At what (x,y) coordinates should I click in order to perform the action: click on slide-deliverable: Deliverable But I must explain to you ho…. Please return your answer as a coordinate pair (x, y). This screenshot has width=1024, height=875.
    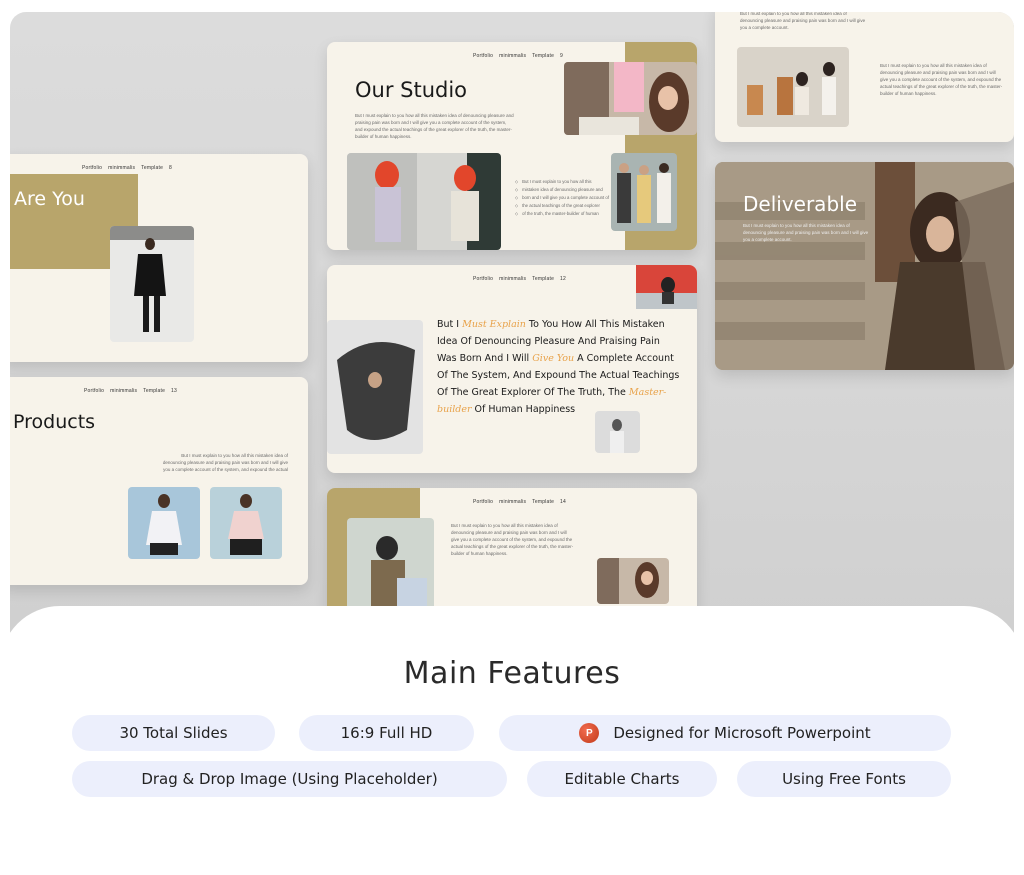
    Looking at the image, I should click on (864, 266).